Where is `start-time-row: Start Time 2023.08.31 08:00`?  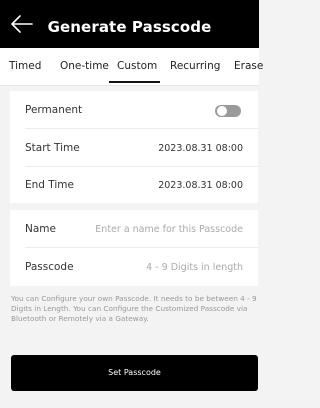 start-time-row: Start Time 2023.08.31 08:00 is located at coordinates (134, 147).